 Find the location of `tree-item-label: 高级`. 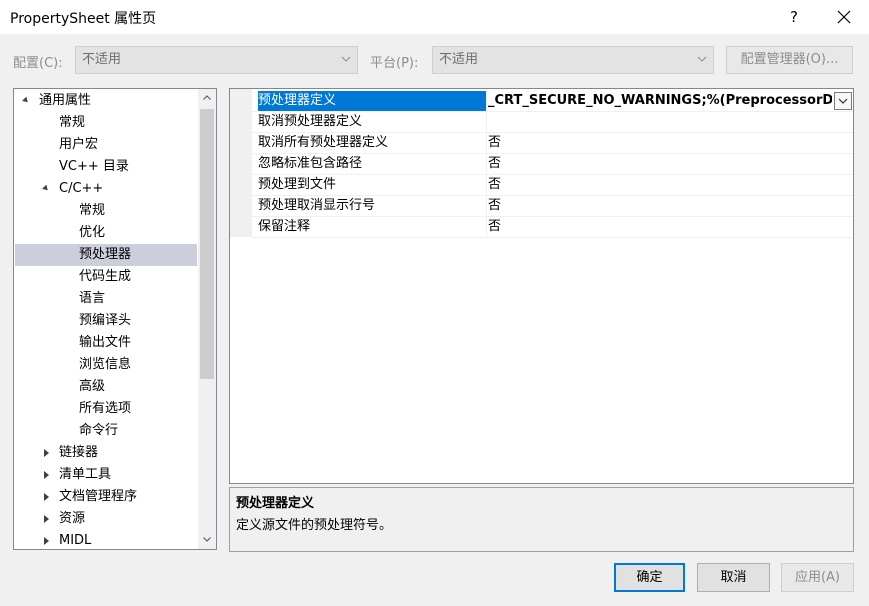

tree-item-label: 高级 is located at coordinates (92, 386).